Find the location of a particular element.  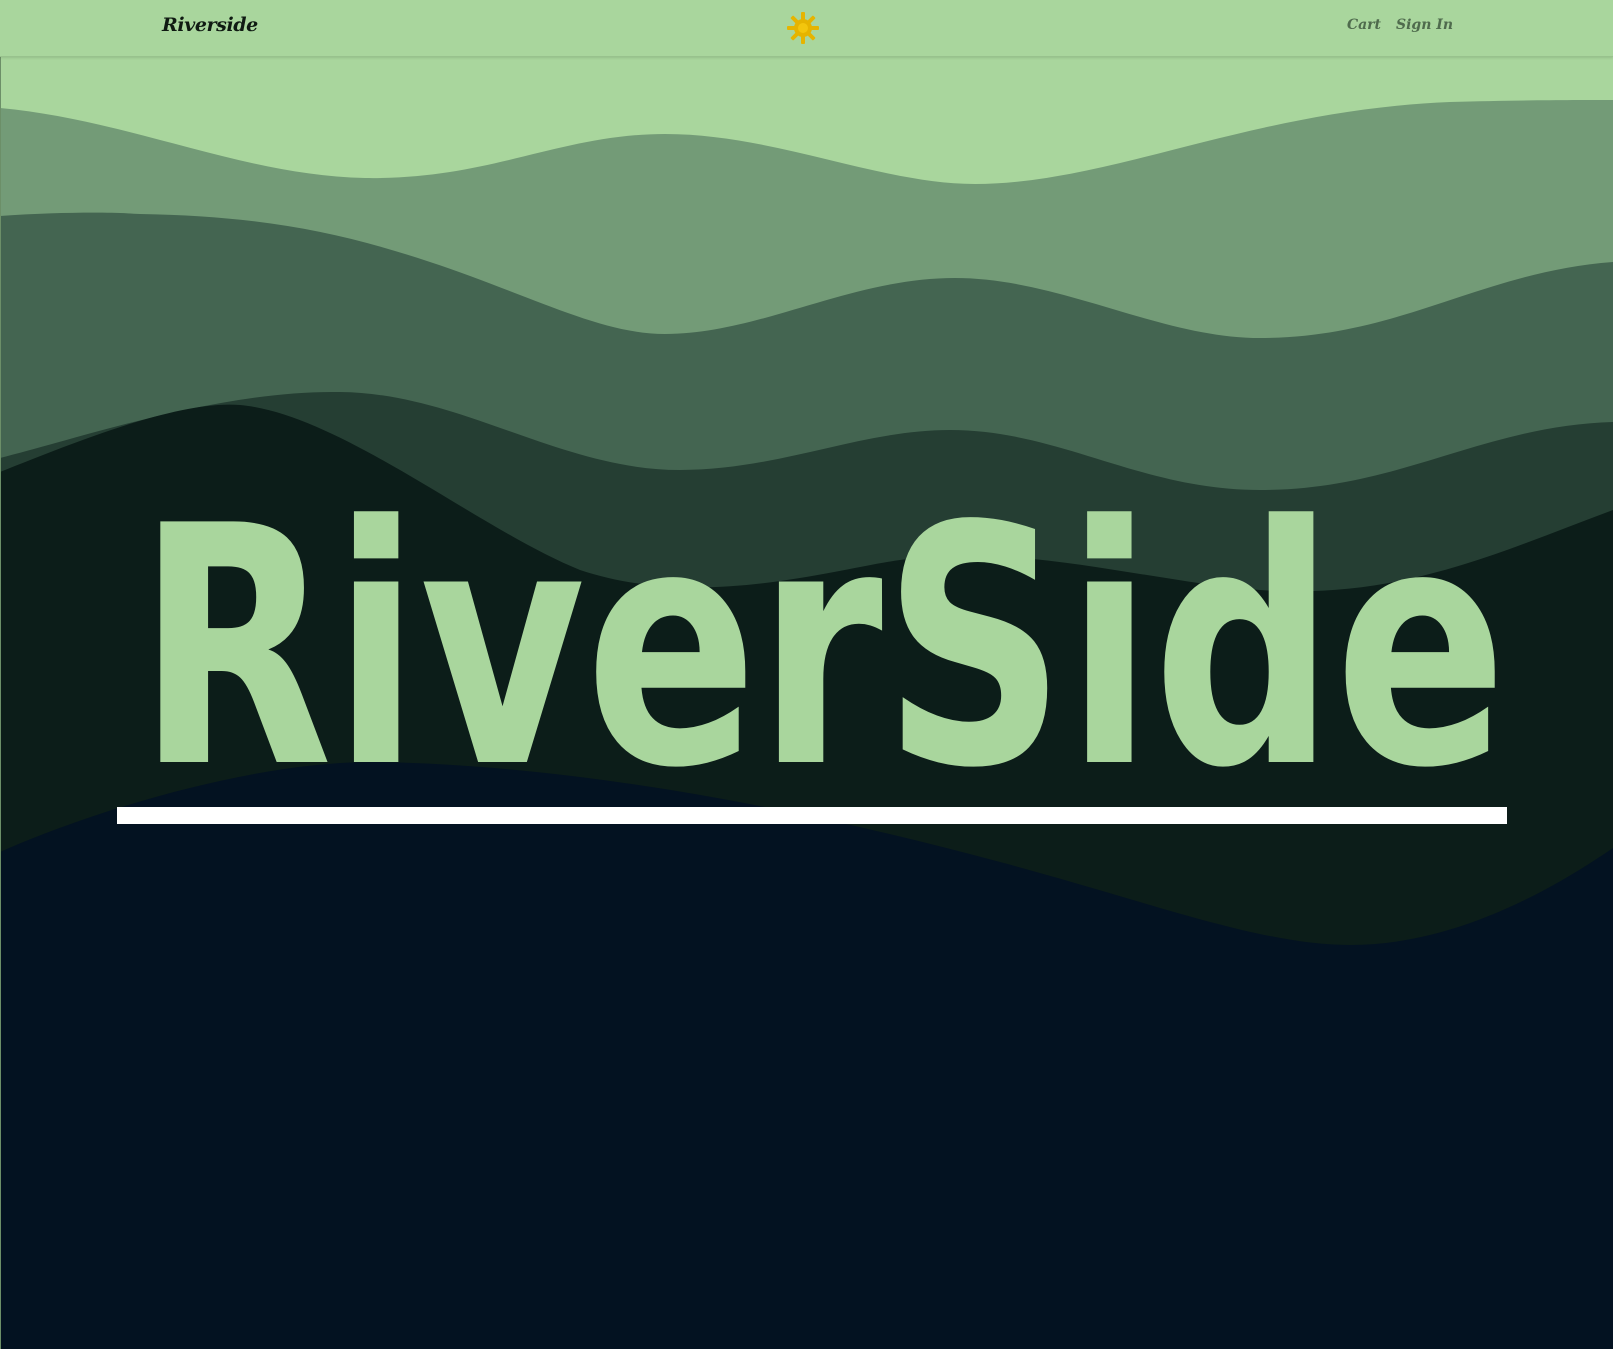

hero-underline-divider is located at coordinates (812, 815).